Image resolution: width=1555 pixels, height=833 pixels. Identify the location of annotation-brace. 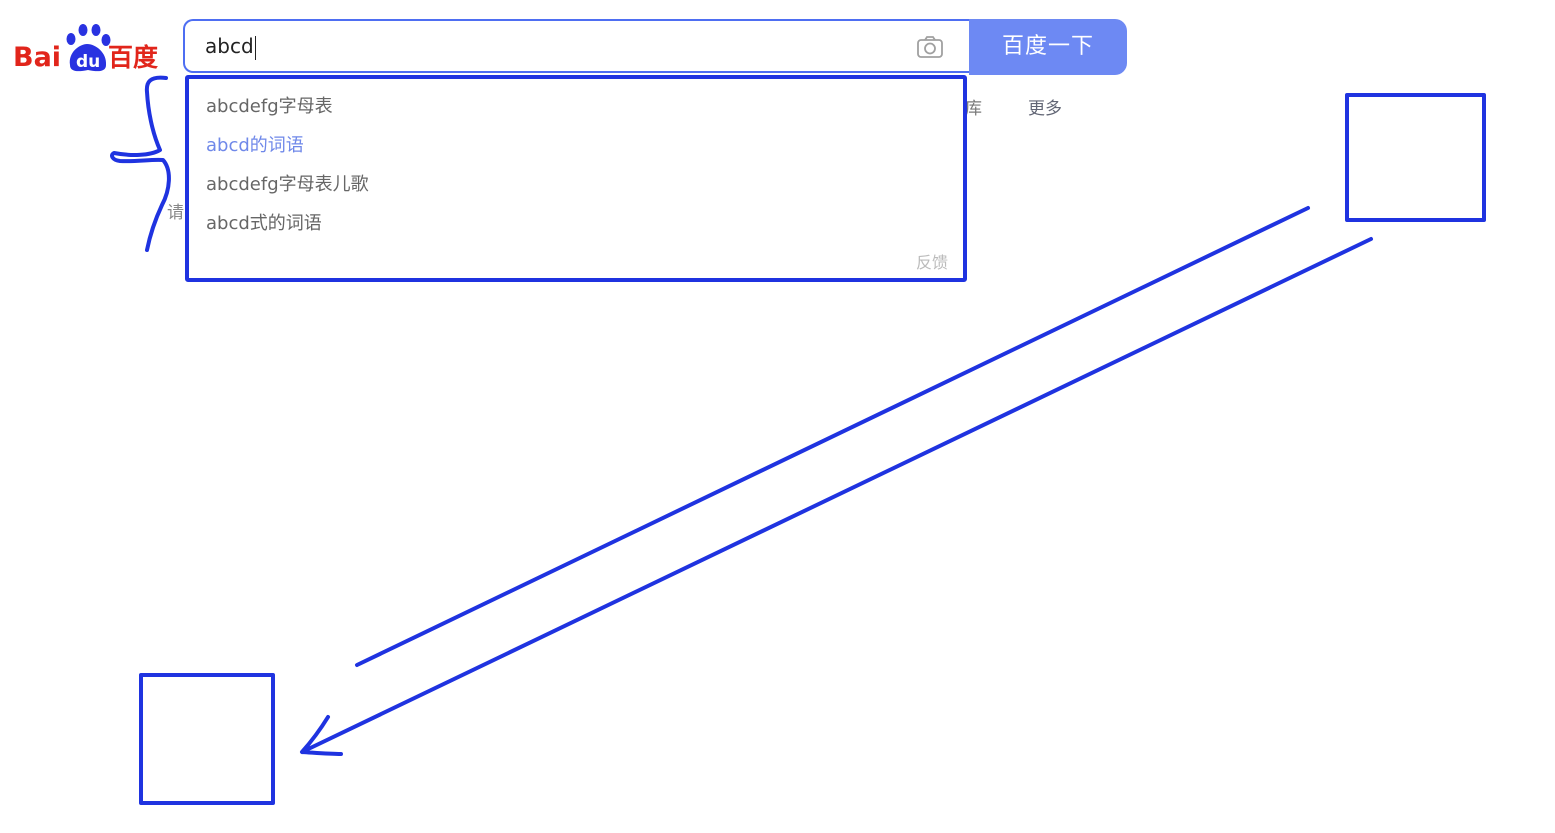
(140, 163).